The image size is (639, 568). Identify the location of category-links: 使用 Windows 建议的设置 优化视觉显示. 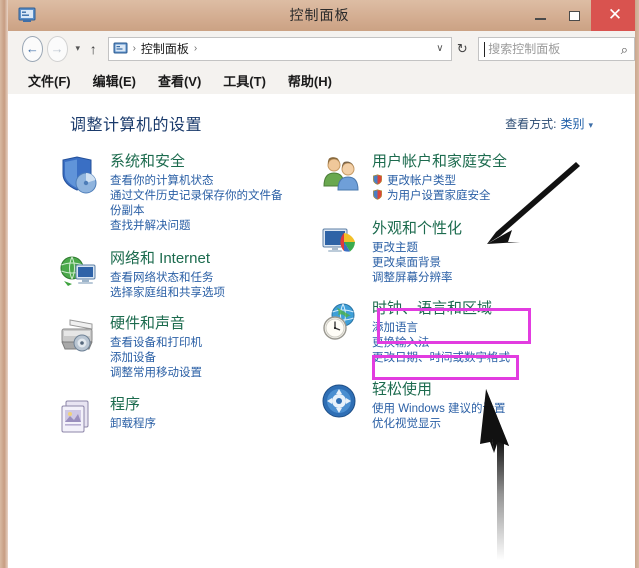
(486, 417).